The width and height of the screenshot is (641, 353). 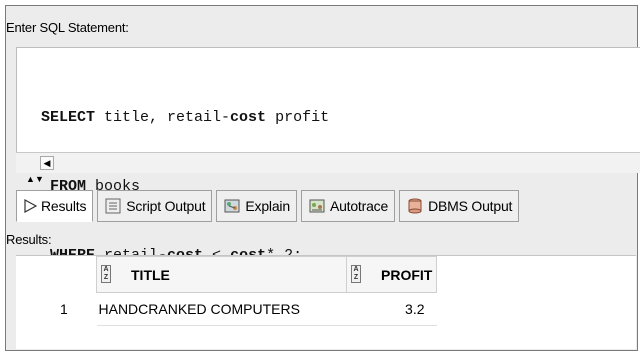 I want to click on split-down-arrow-icon: ▼, so click(x=39, y=179).